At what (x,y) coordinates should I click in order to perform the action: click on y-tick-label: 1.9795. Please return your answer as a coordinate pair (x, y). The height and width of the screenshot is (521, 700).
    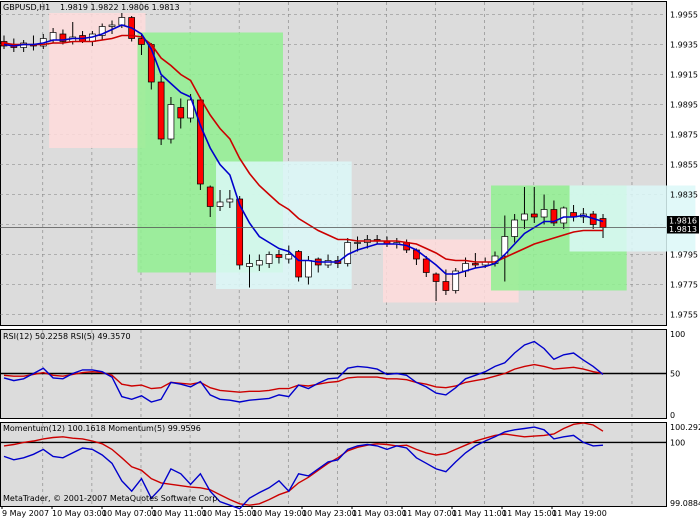
    Looking at the image, I should click on (684, 255).